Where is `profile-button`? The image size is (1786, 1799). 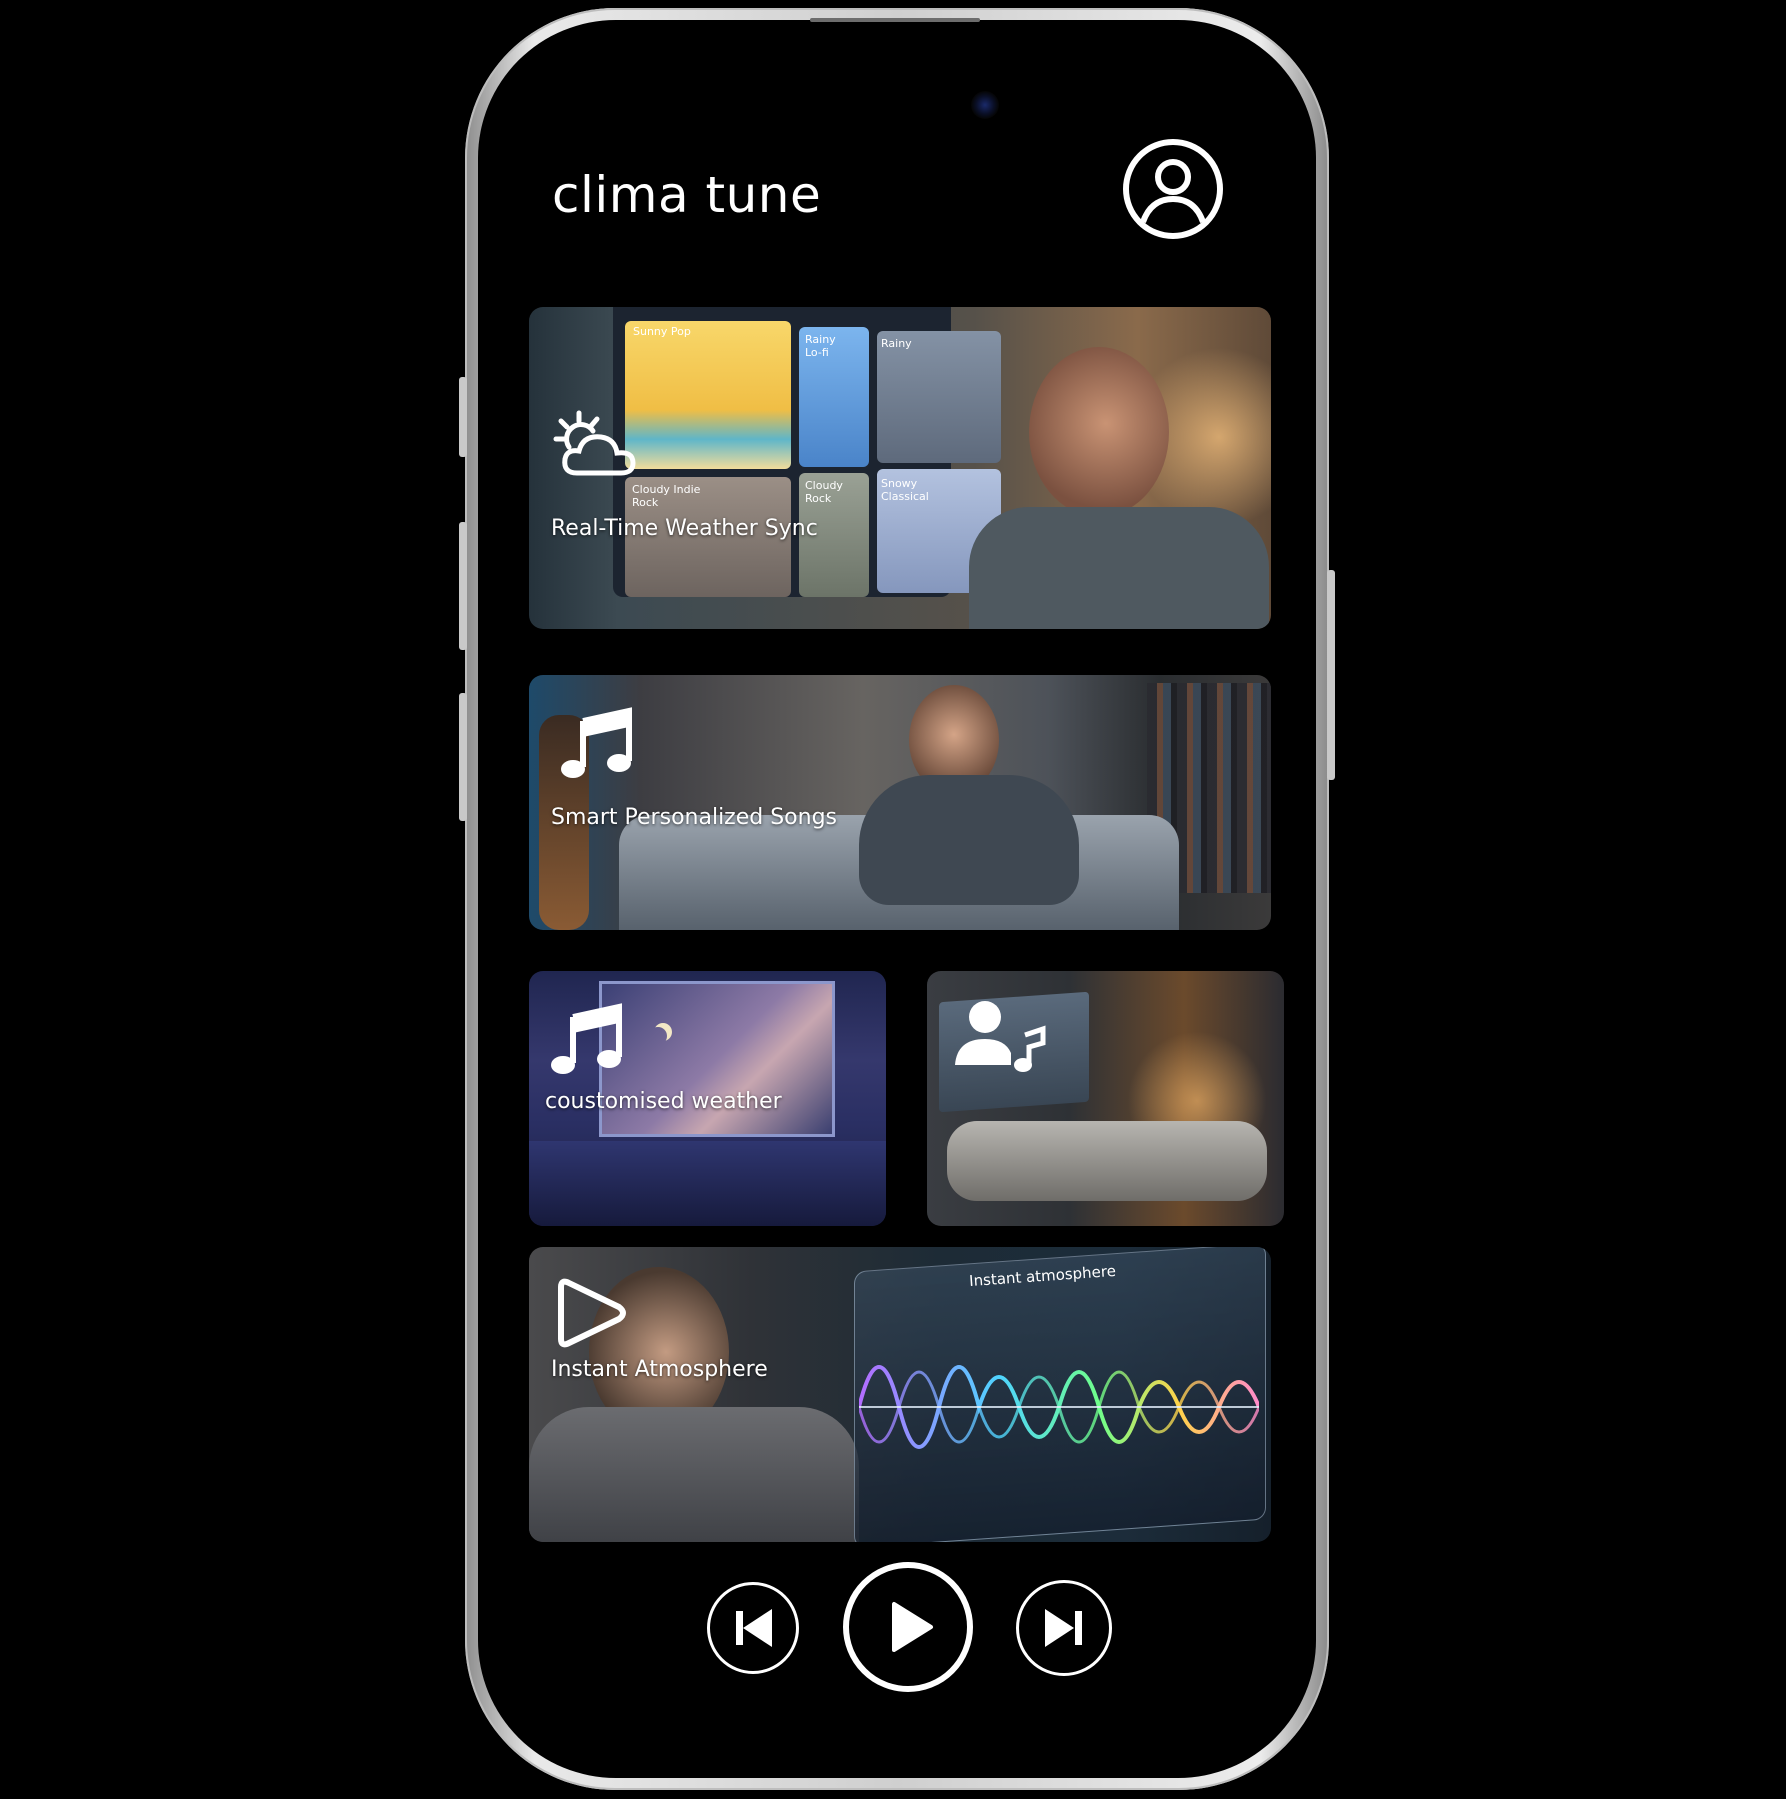 profile-button is located at coordinates (1173, 189).